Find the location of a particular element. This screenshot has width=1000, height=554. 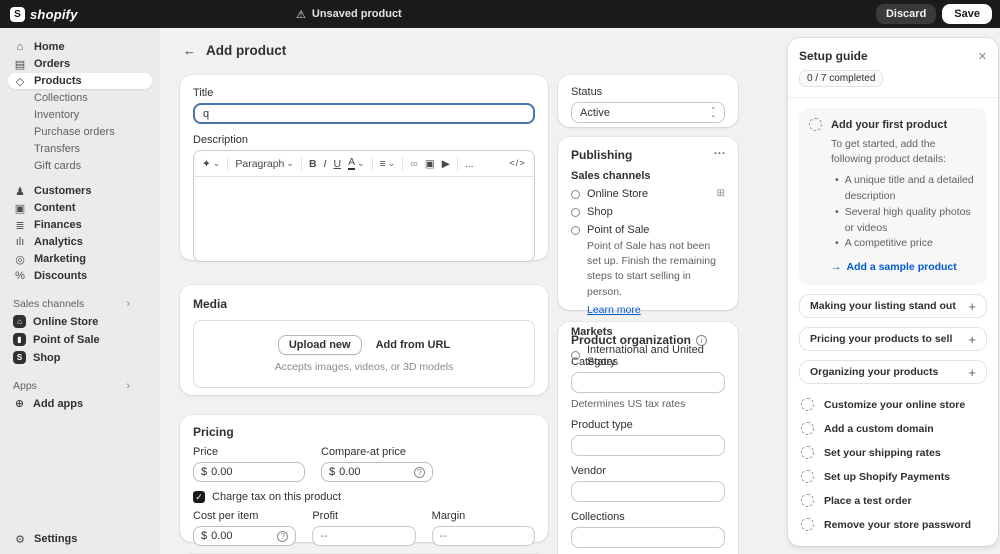

setup-accordion-organizing: Organizing your products + is located at coordinates (893, 372).